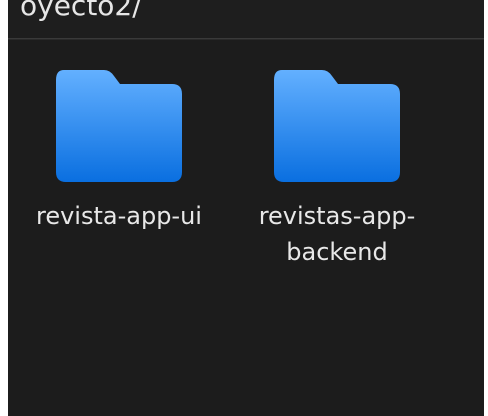 The image size is (488, 416). What do you see at coordinates (119, 216) in the screenshot?
I see `folder-label: revista-app-ui` at bounding box center [119, 216].